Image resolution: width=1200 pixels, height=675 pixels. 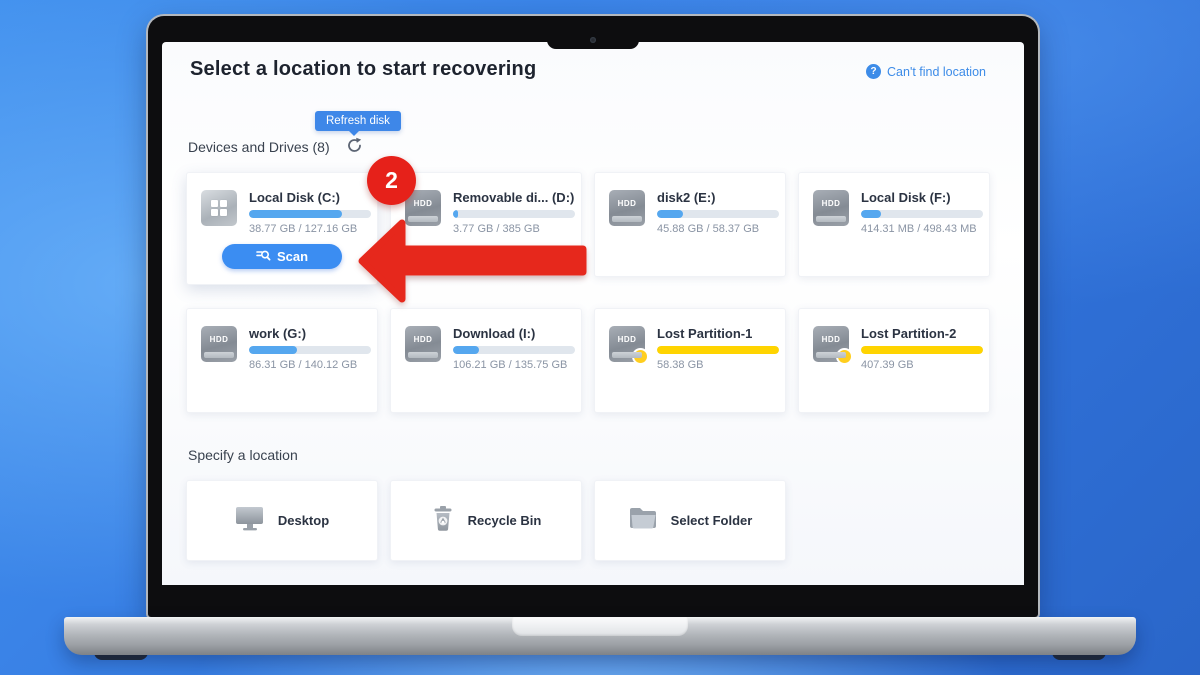 I want to click on drive-card-work-g: HDD work (G:) 86.31 GB / 140.12 GB, so click(x=282, y=360).